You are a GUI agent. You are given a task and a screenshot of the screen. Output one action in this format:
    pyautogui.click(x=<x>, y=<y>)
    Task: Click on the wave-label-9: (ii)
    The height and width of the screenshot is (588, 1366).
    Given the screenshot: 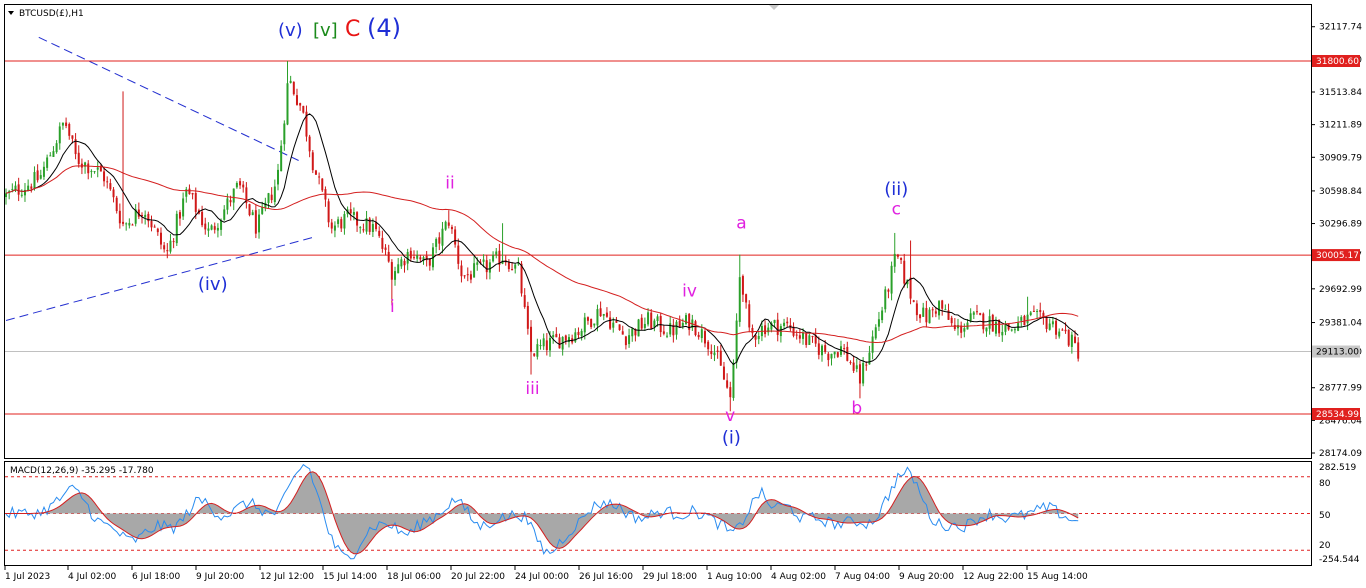 What is the action you would take?
    pyautogui.click(x=896, y=189)
    